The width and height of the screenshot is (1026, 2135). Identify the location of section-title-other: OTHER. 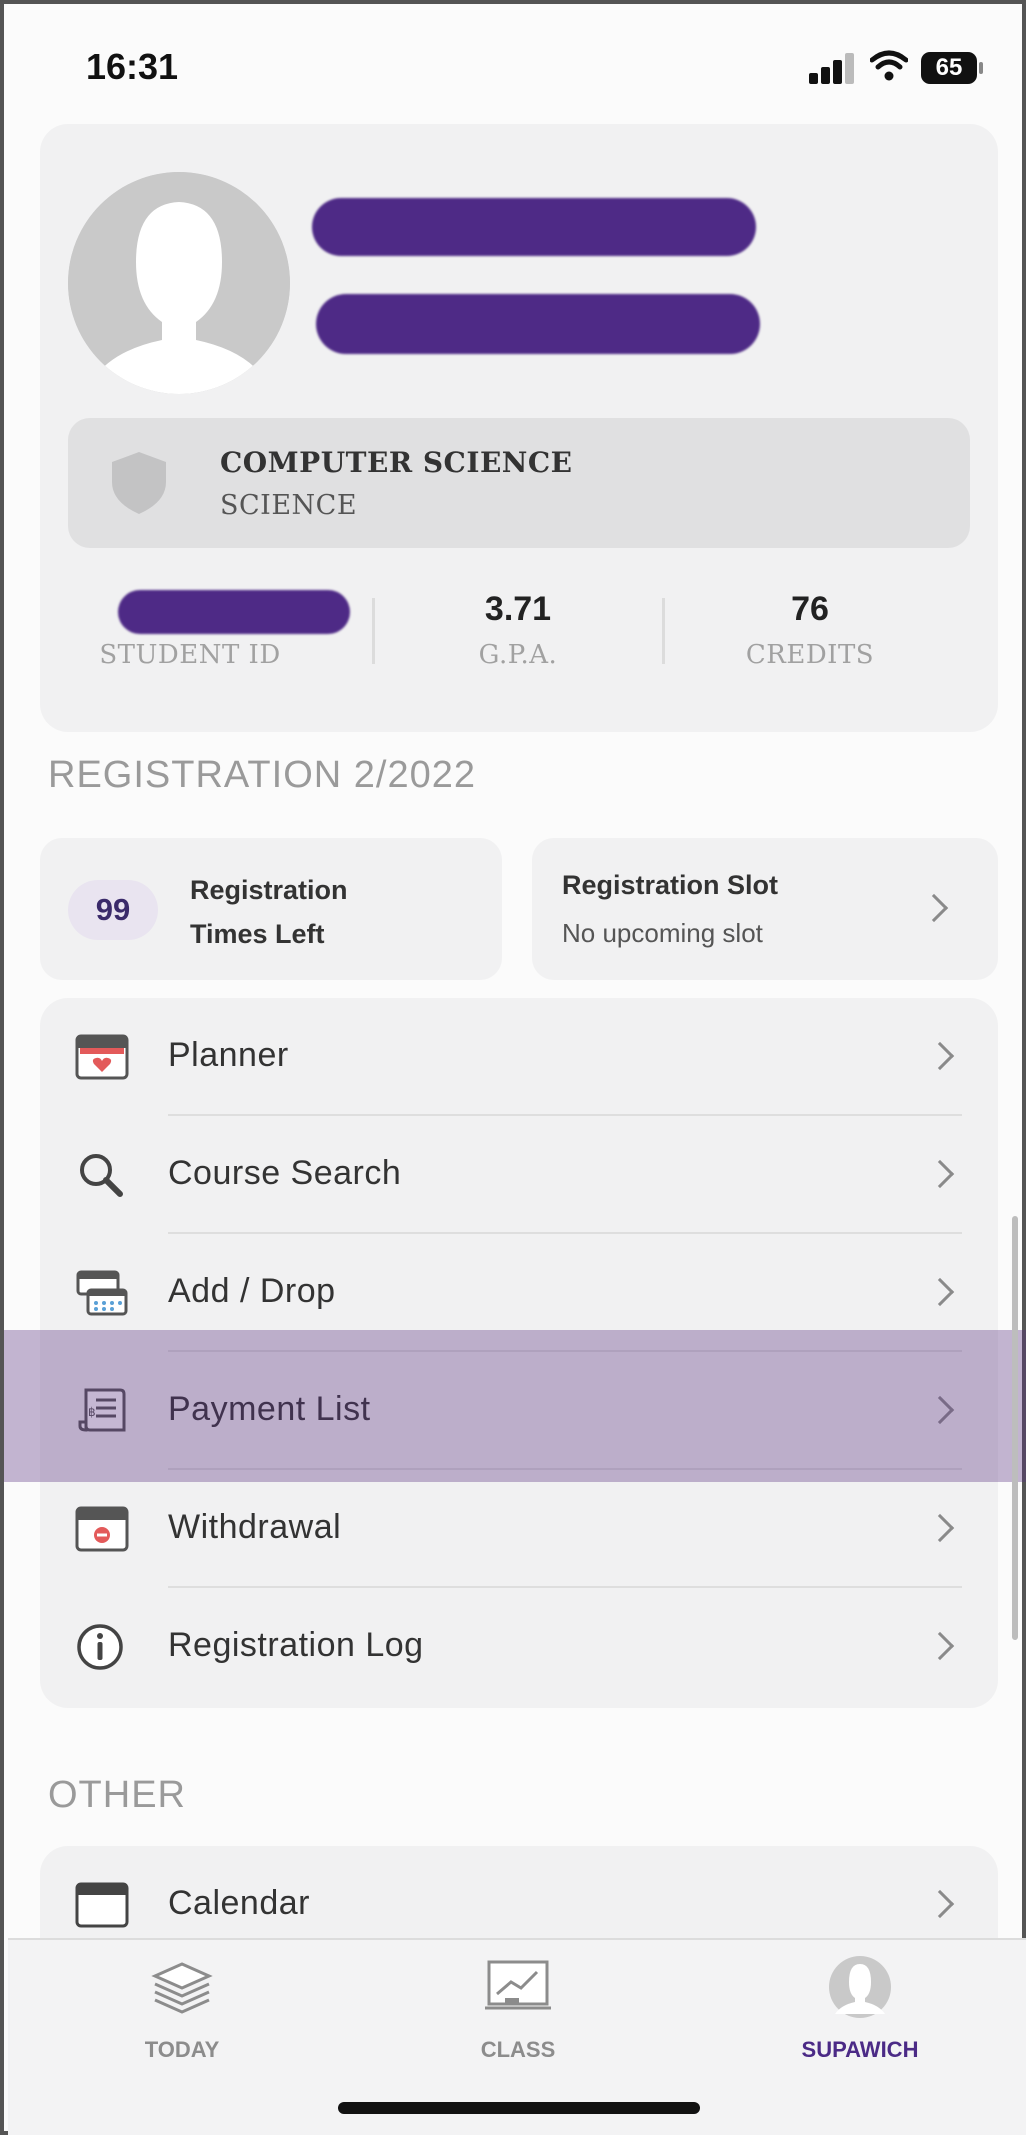
(117, 1795).